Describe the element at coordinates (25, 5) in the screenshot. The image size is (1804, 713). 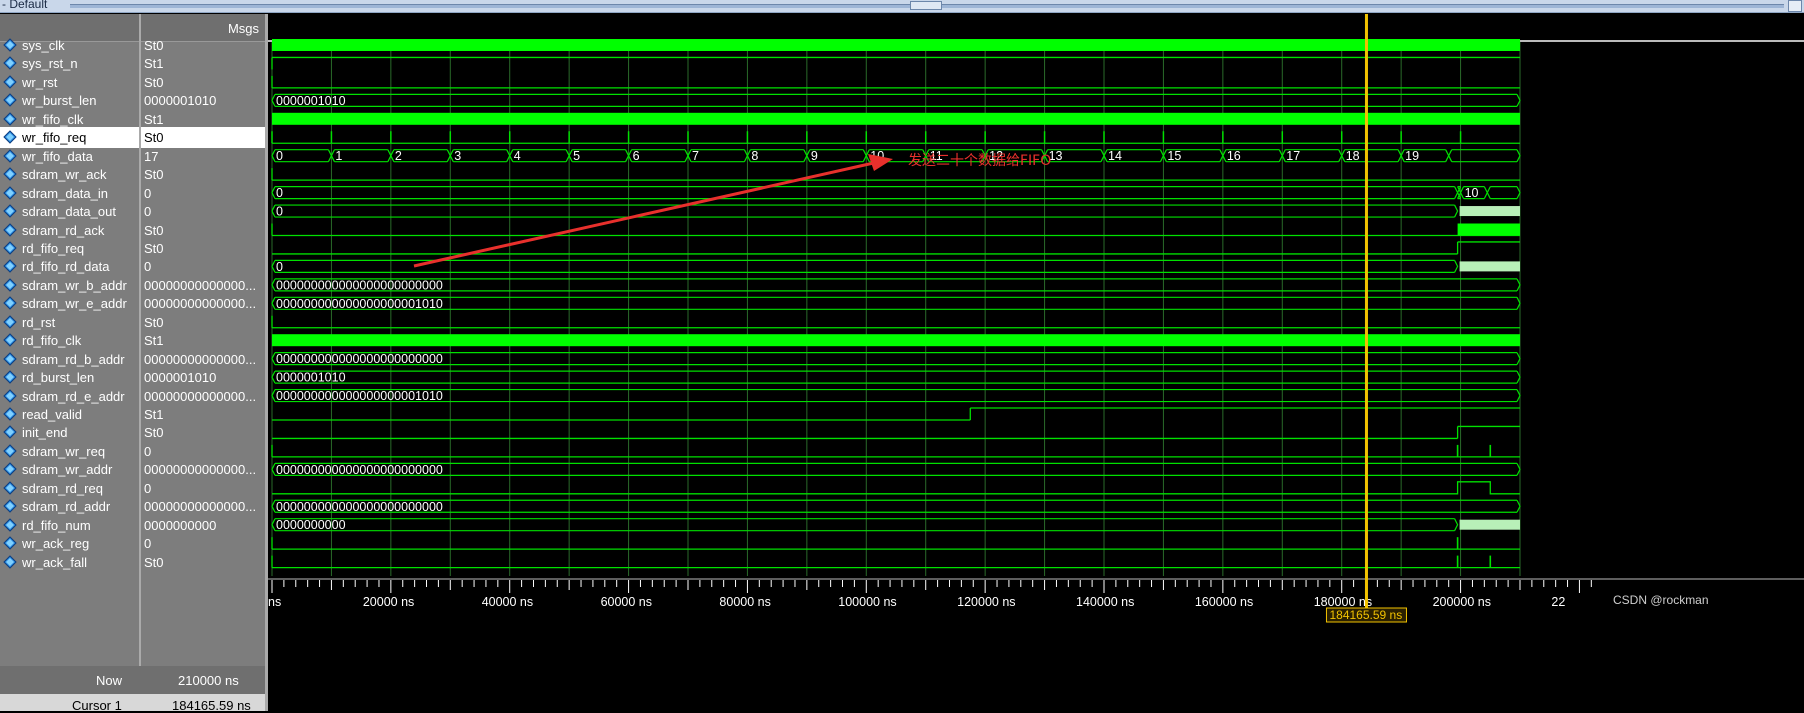
I see `window-title: - Default` at that location.